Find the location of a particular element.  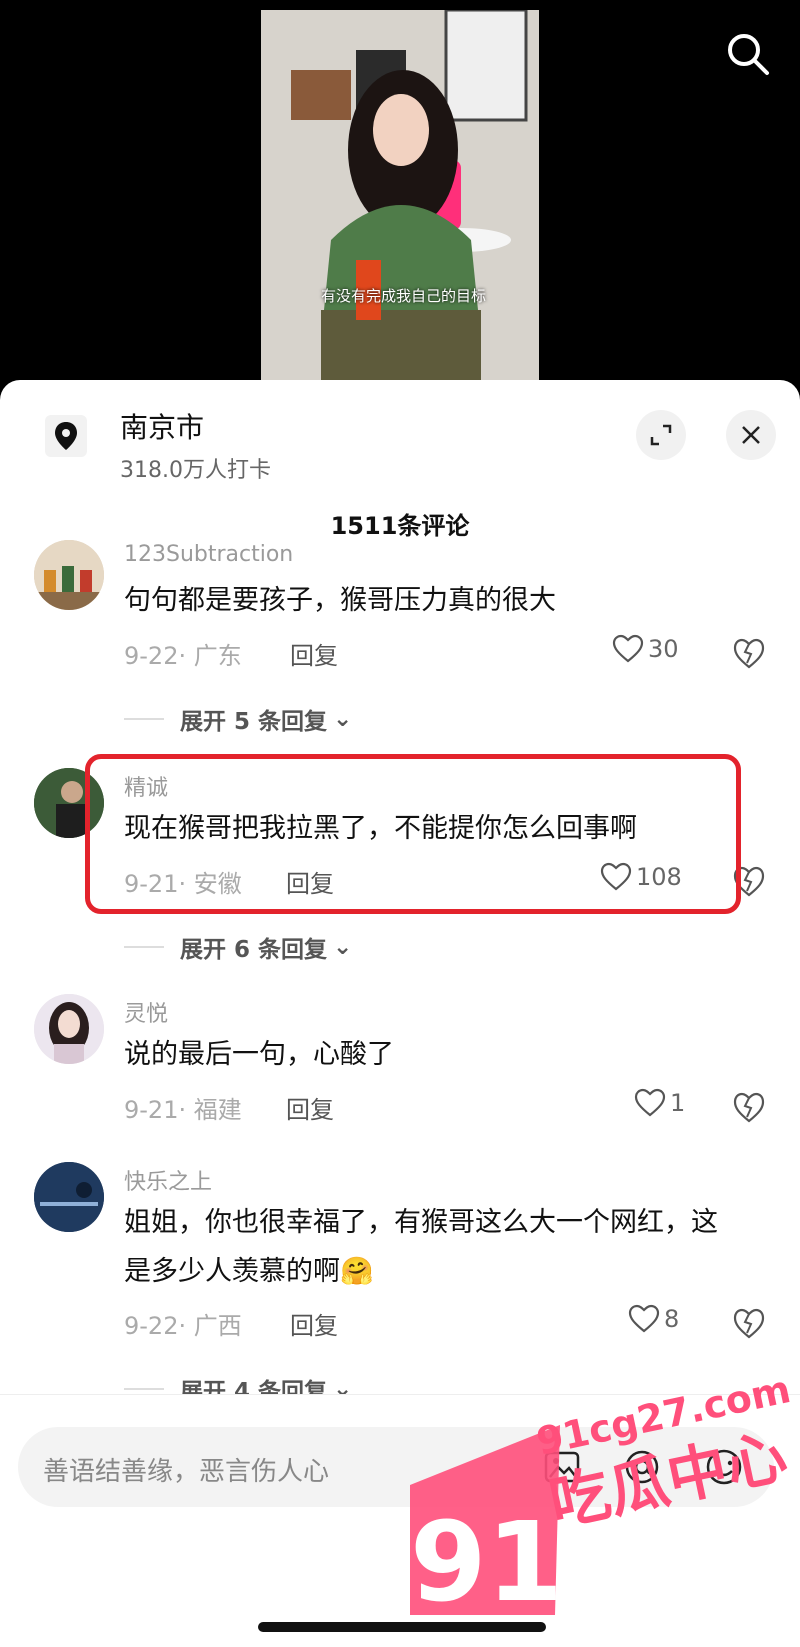

highlight-box is located at coordinates (413, 834).